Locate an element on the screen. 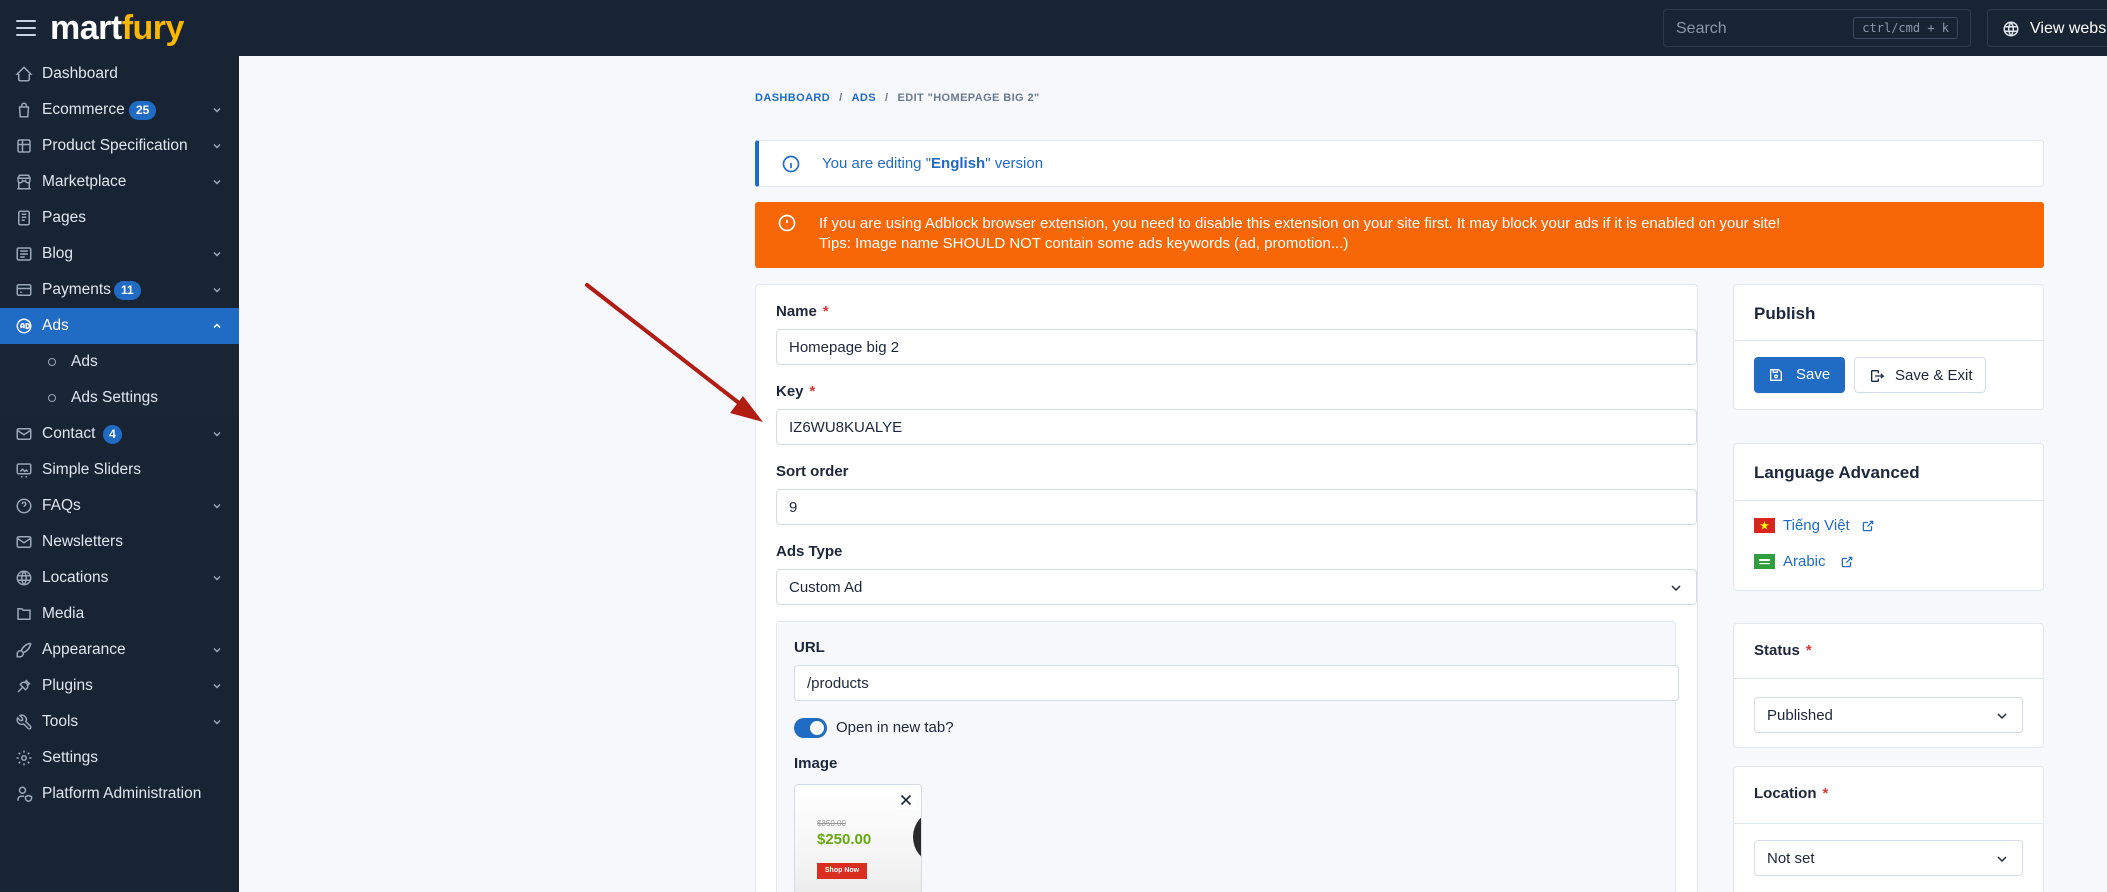 The image size is (2107, 892). sort-order-input: 9 is located at coordinates (1236, 507).